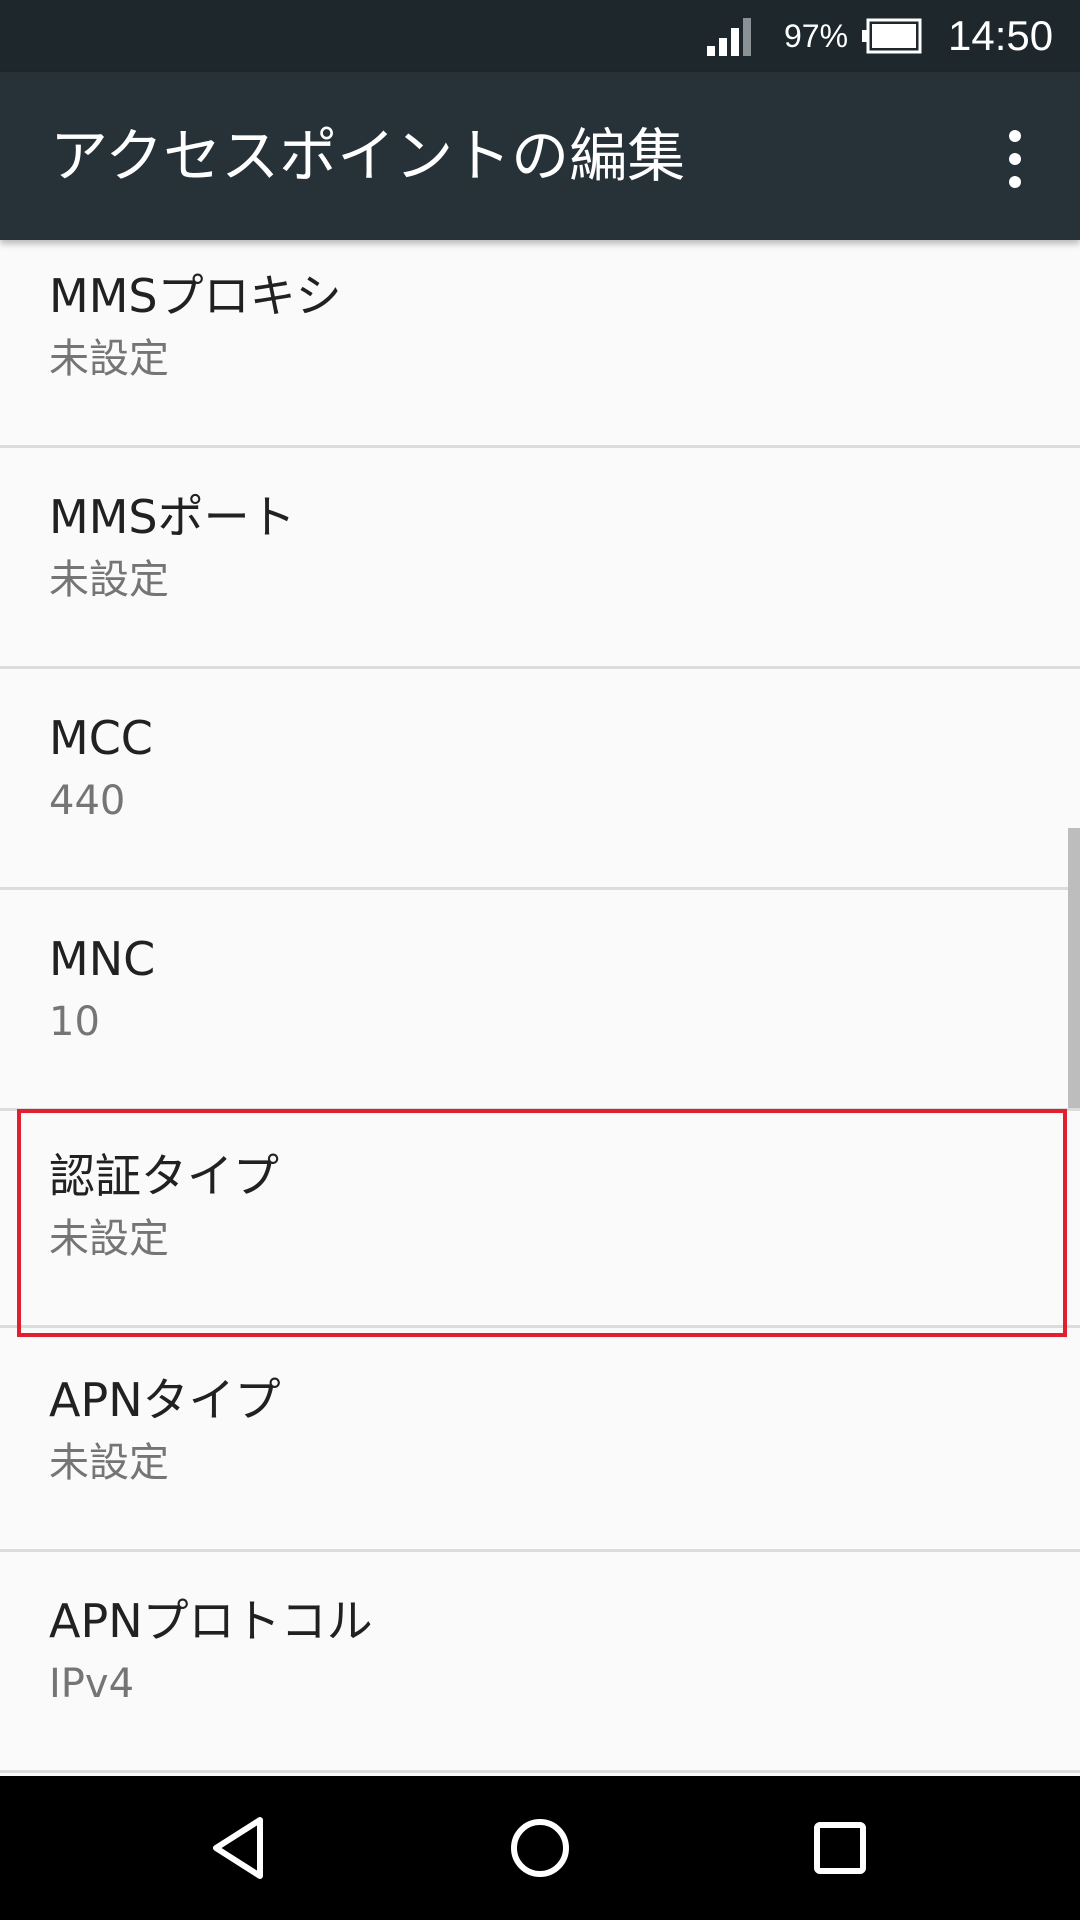 This screenshot has height=1920, width=1080. I want to click on setting-label: MNC, so click(102, 959).